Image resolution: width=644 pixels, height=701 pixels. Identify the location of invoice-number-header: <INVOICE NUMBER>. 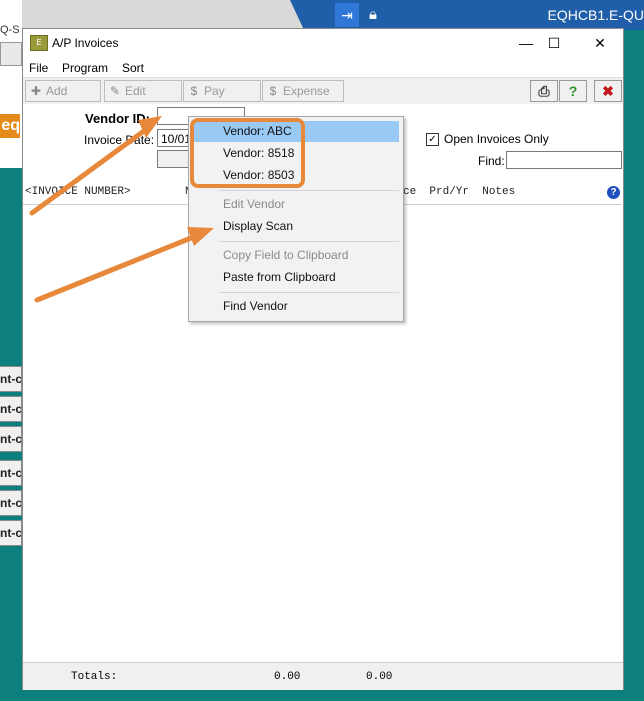
(78, 192).